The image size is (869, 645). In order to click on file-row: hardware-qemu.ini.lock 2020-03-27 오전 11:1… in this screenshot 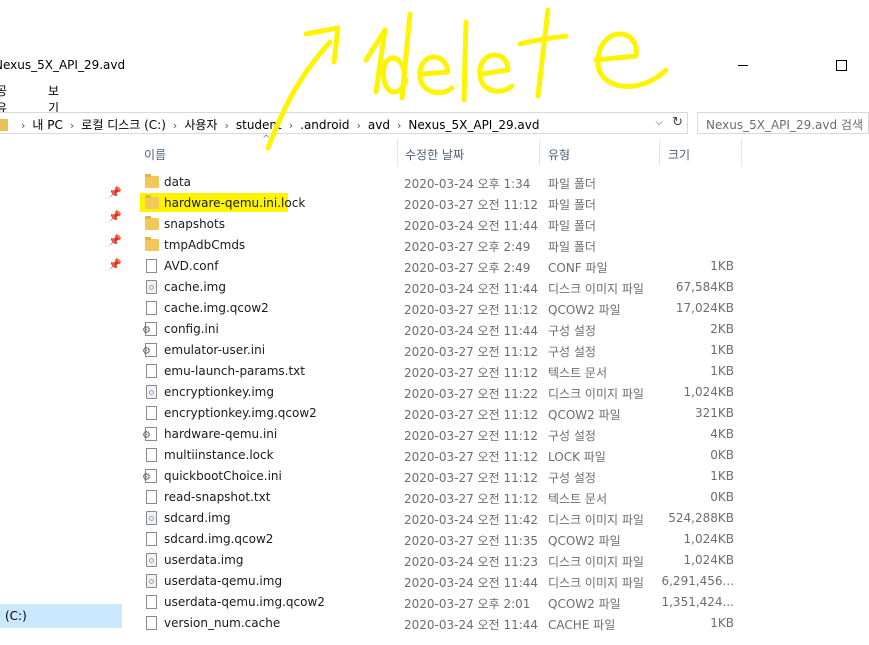, I will do `click(440, 203)`.